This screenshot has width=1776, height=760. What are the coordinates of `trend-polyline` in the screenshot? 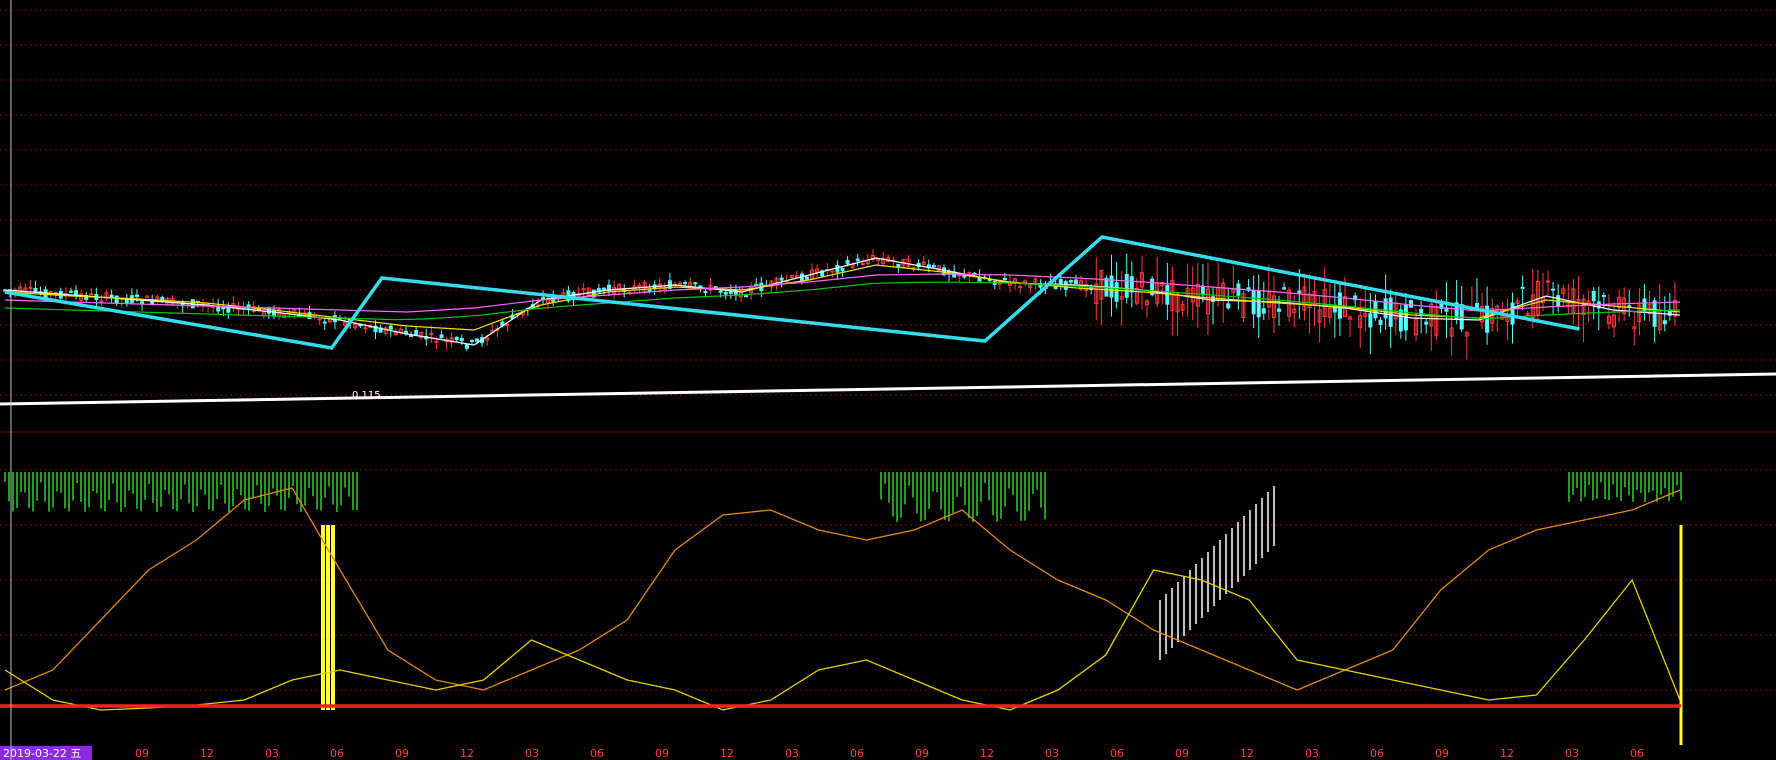 It's located at (792, 292).